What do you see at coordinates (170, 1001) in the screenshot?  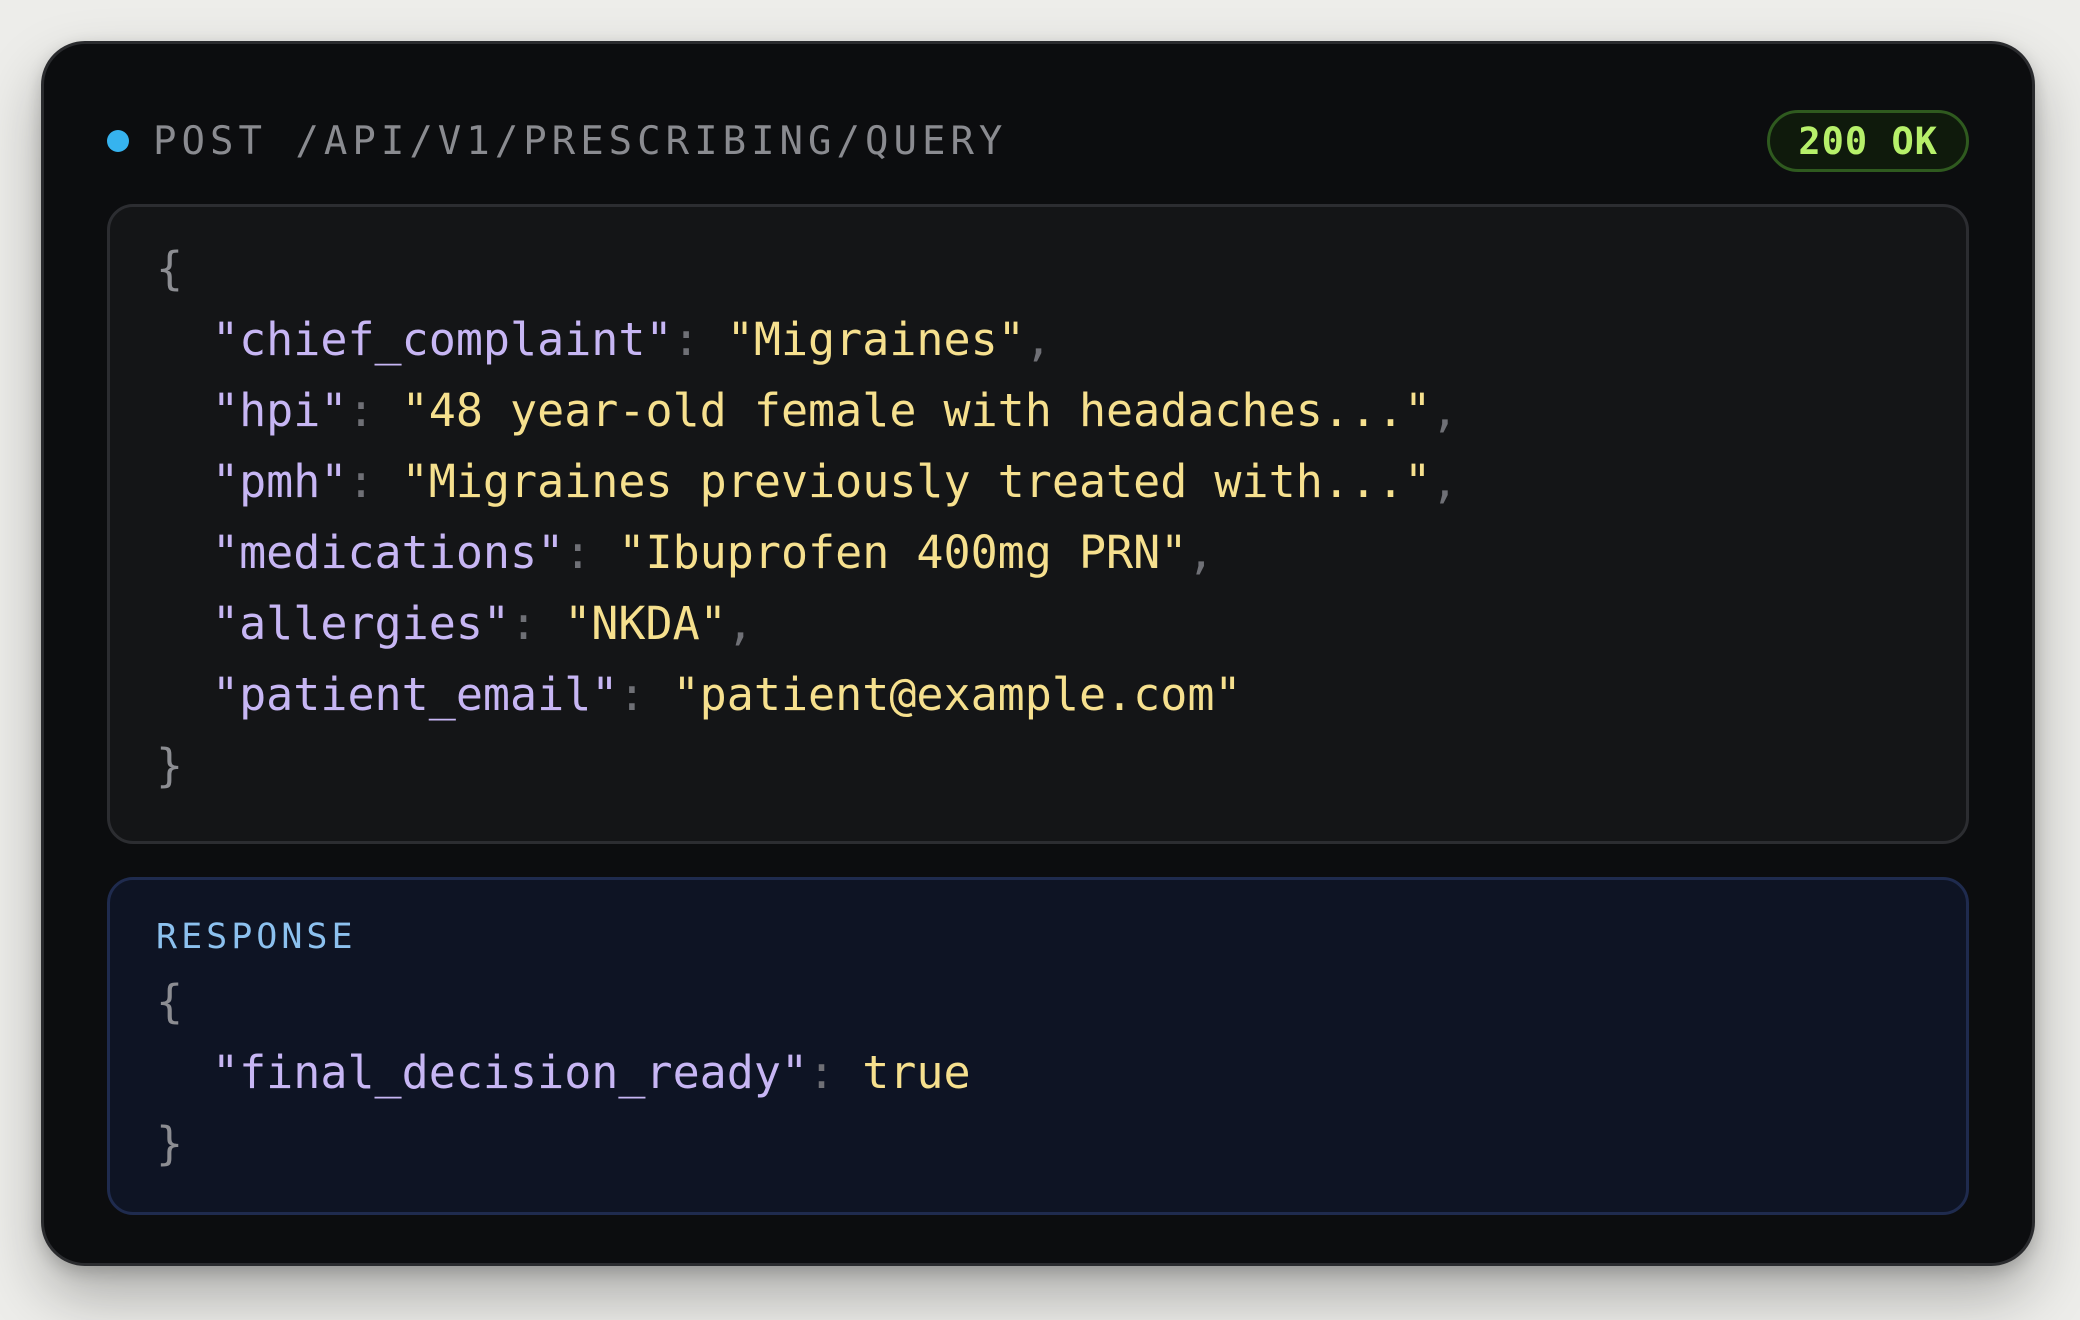 I see `response-open-brace: {` at bounding box center [170, 1001].